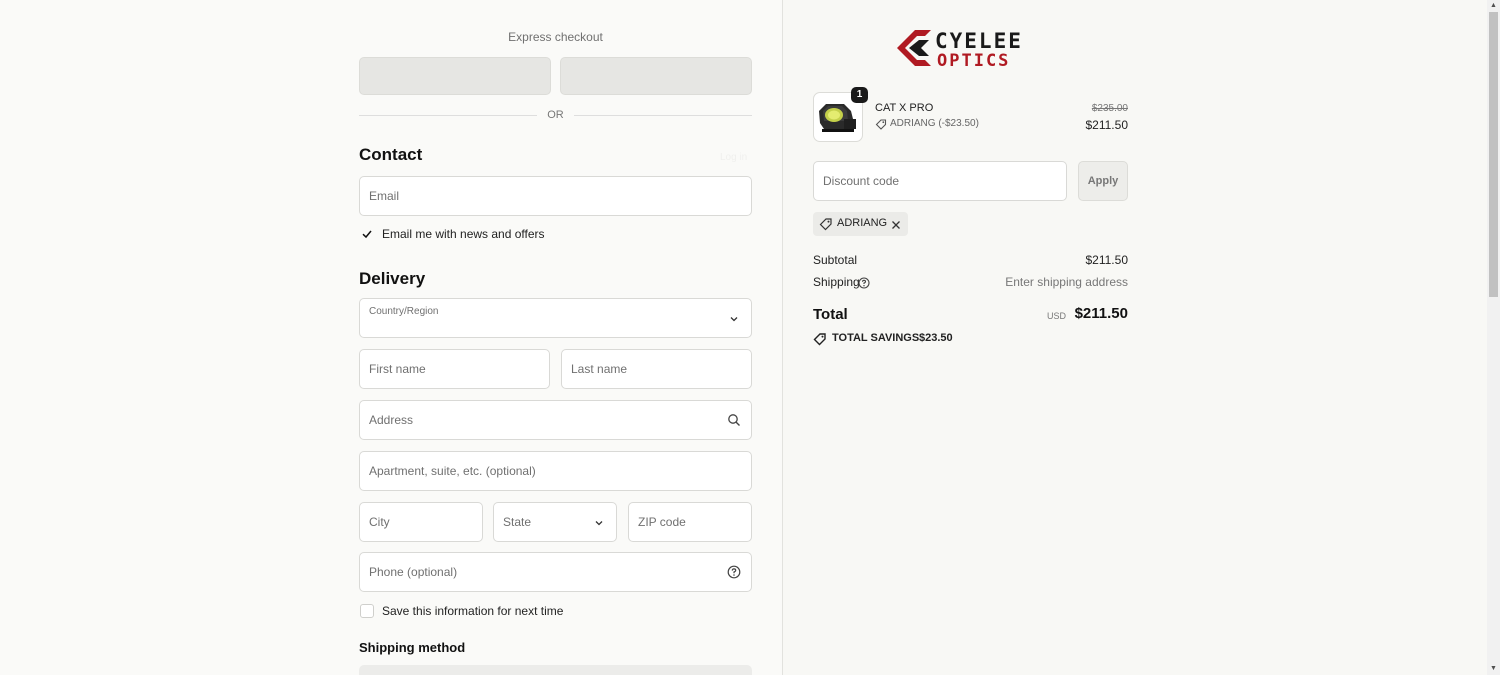  What do you see at coordinates (555, 196) in the screenshot?
I see `email-field: Email` at bounding box center [555, 196].